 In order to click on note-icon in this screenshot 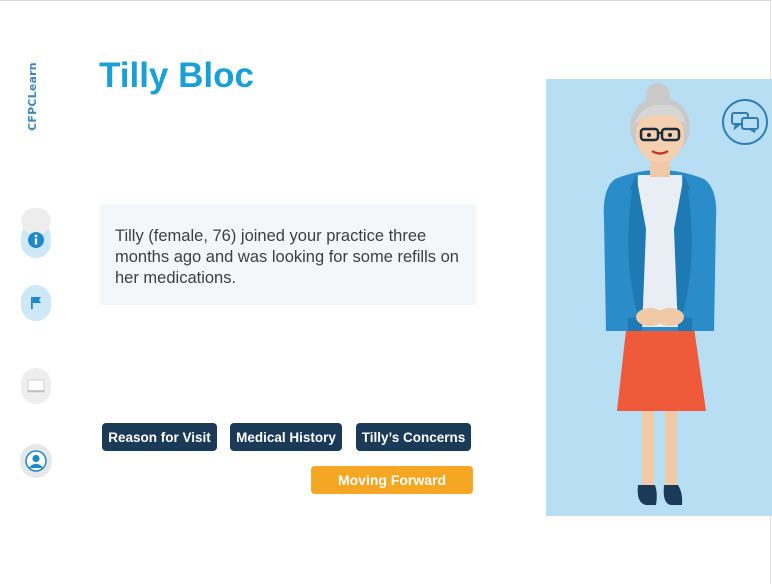, I will do `click(36, 386)`.